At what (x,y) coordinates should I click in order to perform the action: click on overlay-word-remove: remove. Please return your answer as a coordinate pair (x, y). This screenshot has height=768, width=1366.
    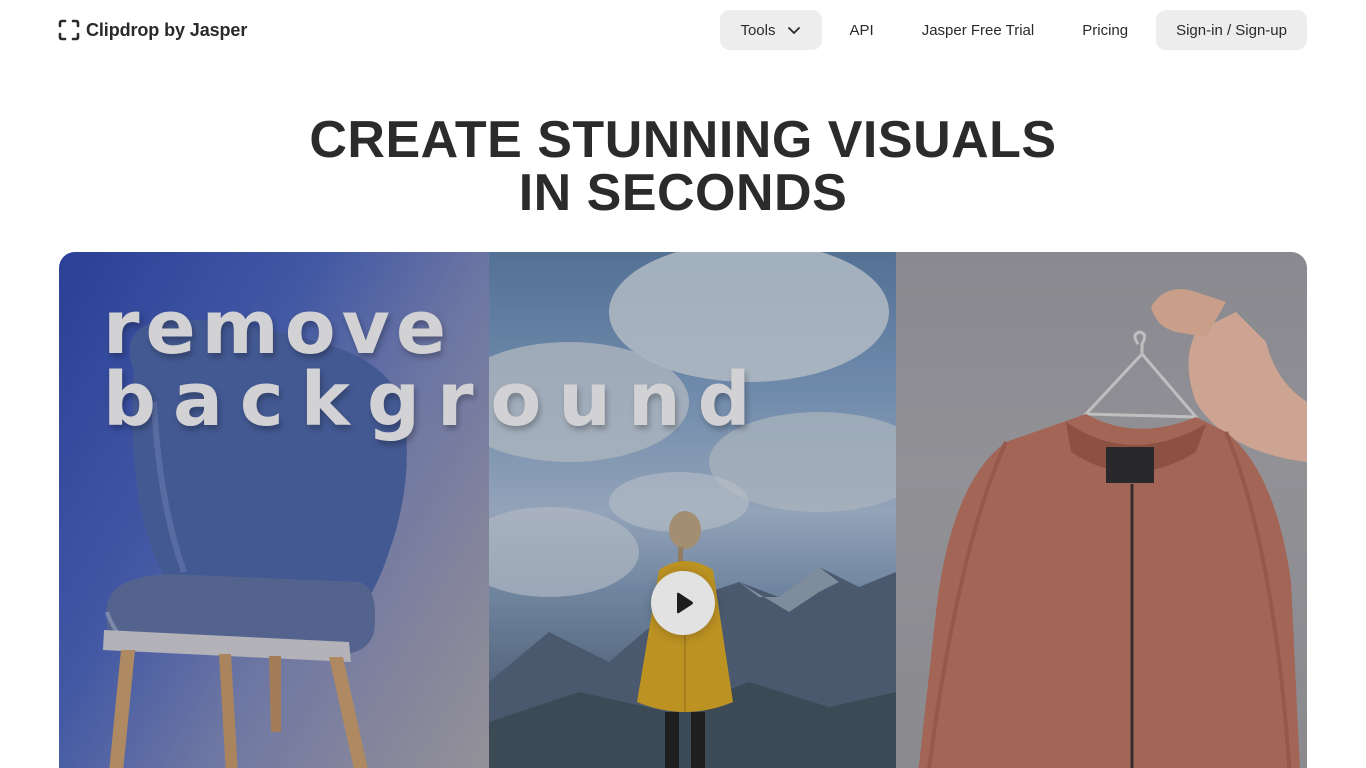
    Looking at the image, I should click on (278, 328).